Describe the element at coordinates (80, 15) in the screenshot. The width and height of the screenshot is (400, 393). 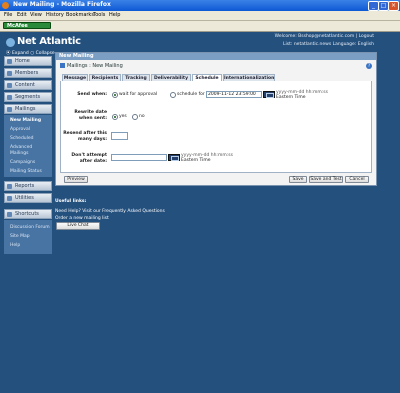
I see `menu-bookmarks: Bookmarks` at that location.